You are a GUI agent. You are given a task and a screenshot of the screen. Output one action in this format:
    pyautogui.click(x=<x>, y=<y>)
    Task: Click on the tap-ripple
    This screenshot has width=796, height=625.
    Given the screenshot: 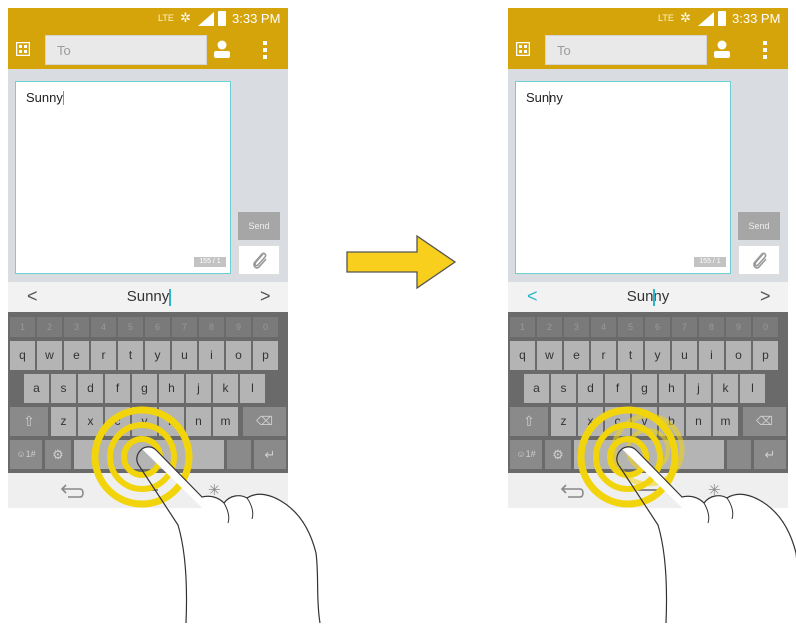 What is the action you would take?
    pyautogui.click(x=142, y=457)
    